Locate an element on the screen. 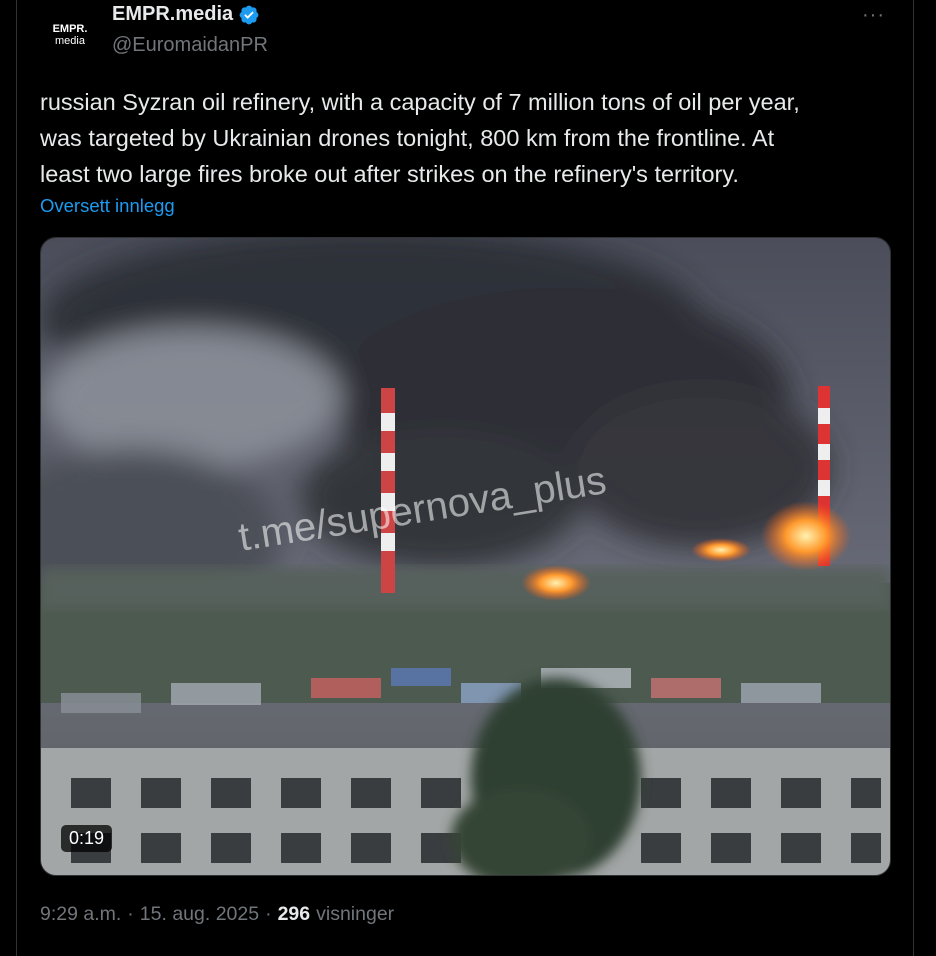 This screenshot has height=956, width=936. timeline-right-border is located at coordinates (913, 478).